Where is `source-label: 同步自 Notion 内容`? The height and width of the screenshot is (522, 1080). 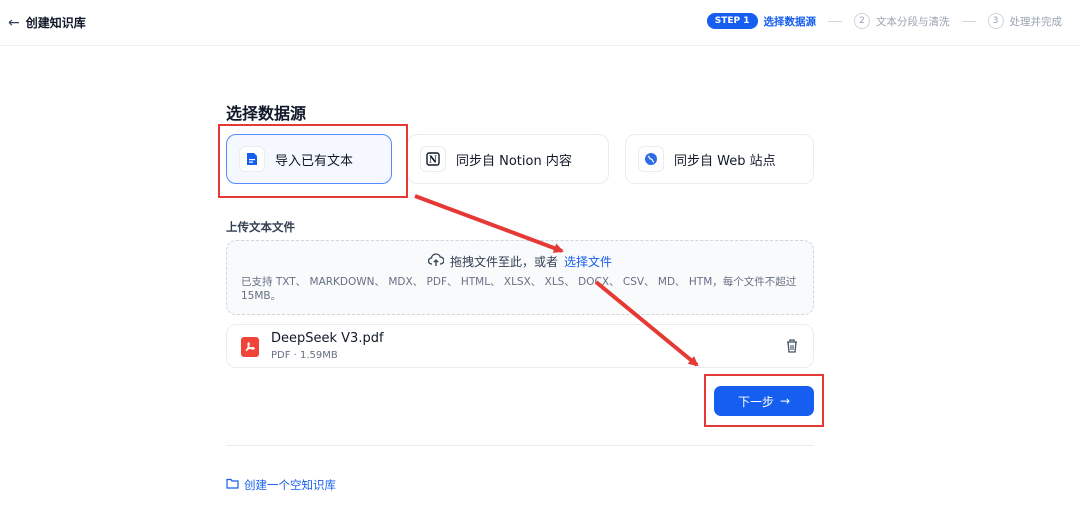 source-label: 同步自 Notion 内容 is located at coordinates (514, 161).